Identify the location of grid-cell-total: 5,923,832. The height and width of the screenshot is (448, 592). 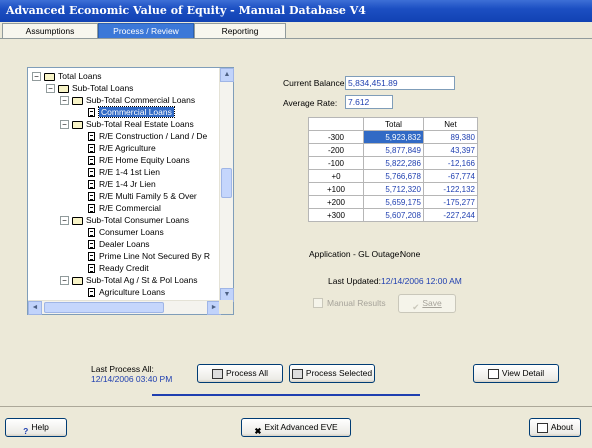
(393, 137).